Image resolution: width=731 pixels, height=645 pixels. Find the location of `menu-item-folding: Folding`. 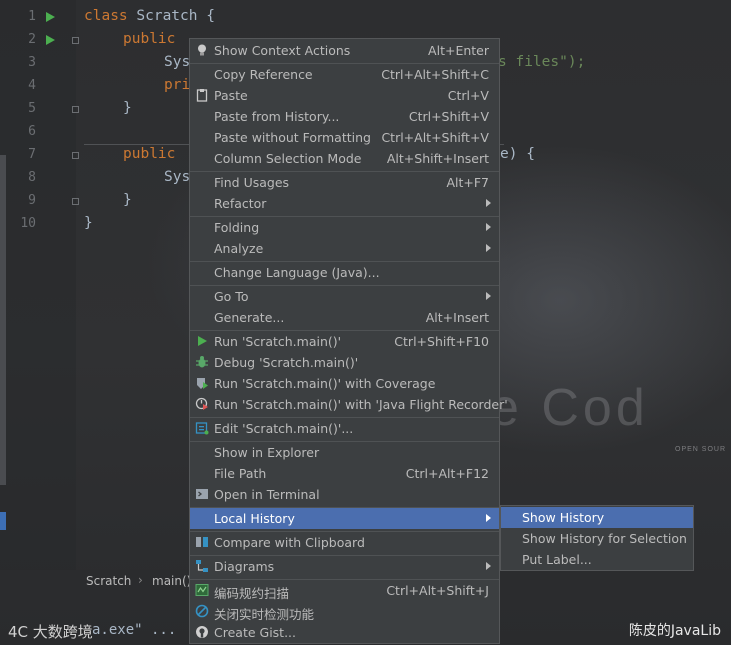

menu-item-folding: Folding is located at coordinates (344, 227).